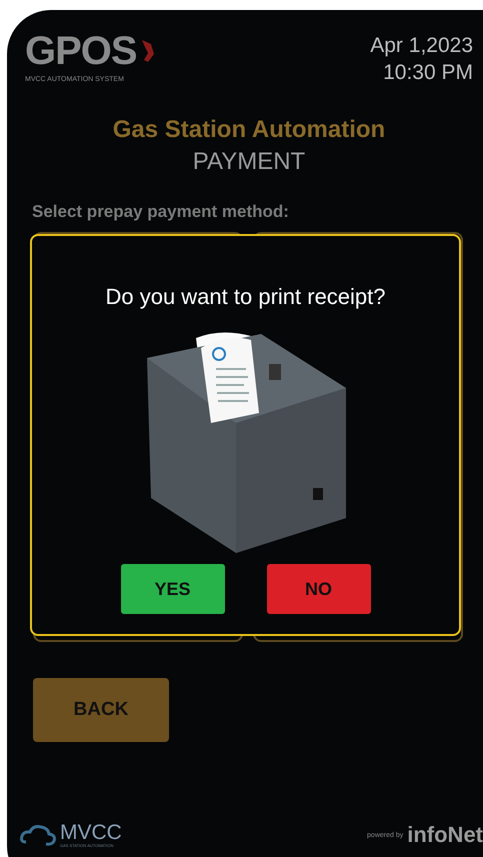 This screenshot has width=483, height=857. Describe the element at coordinates (421, 46) in the screenshot. I see `date-text: Apr 1,2023` at that location.